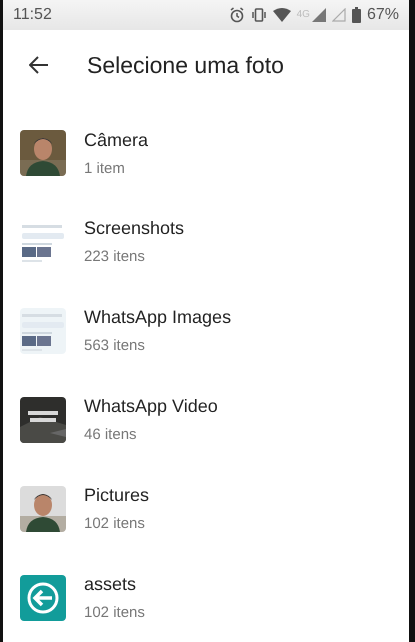  Describe the element at coordinates (151, 407) in the screenshot. I see `album-name: WhatsApp Video` at that location.